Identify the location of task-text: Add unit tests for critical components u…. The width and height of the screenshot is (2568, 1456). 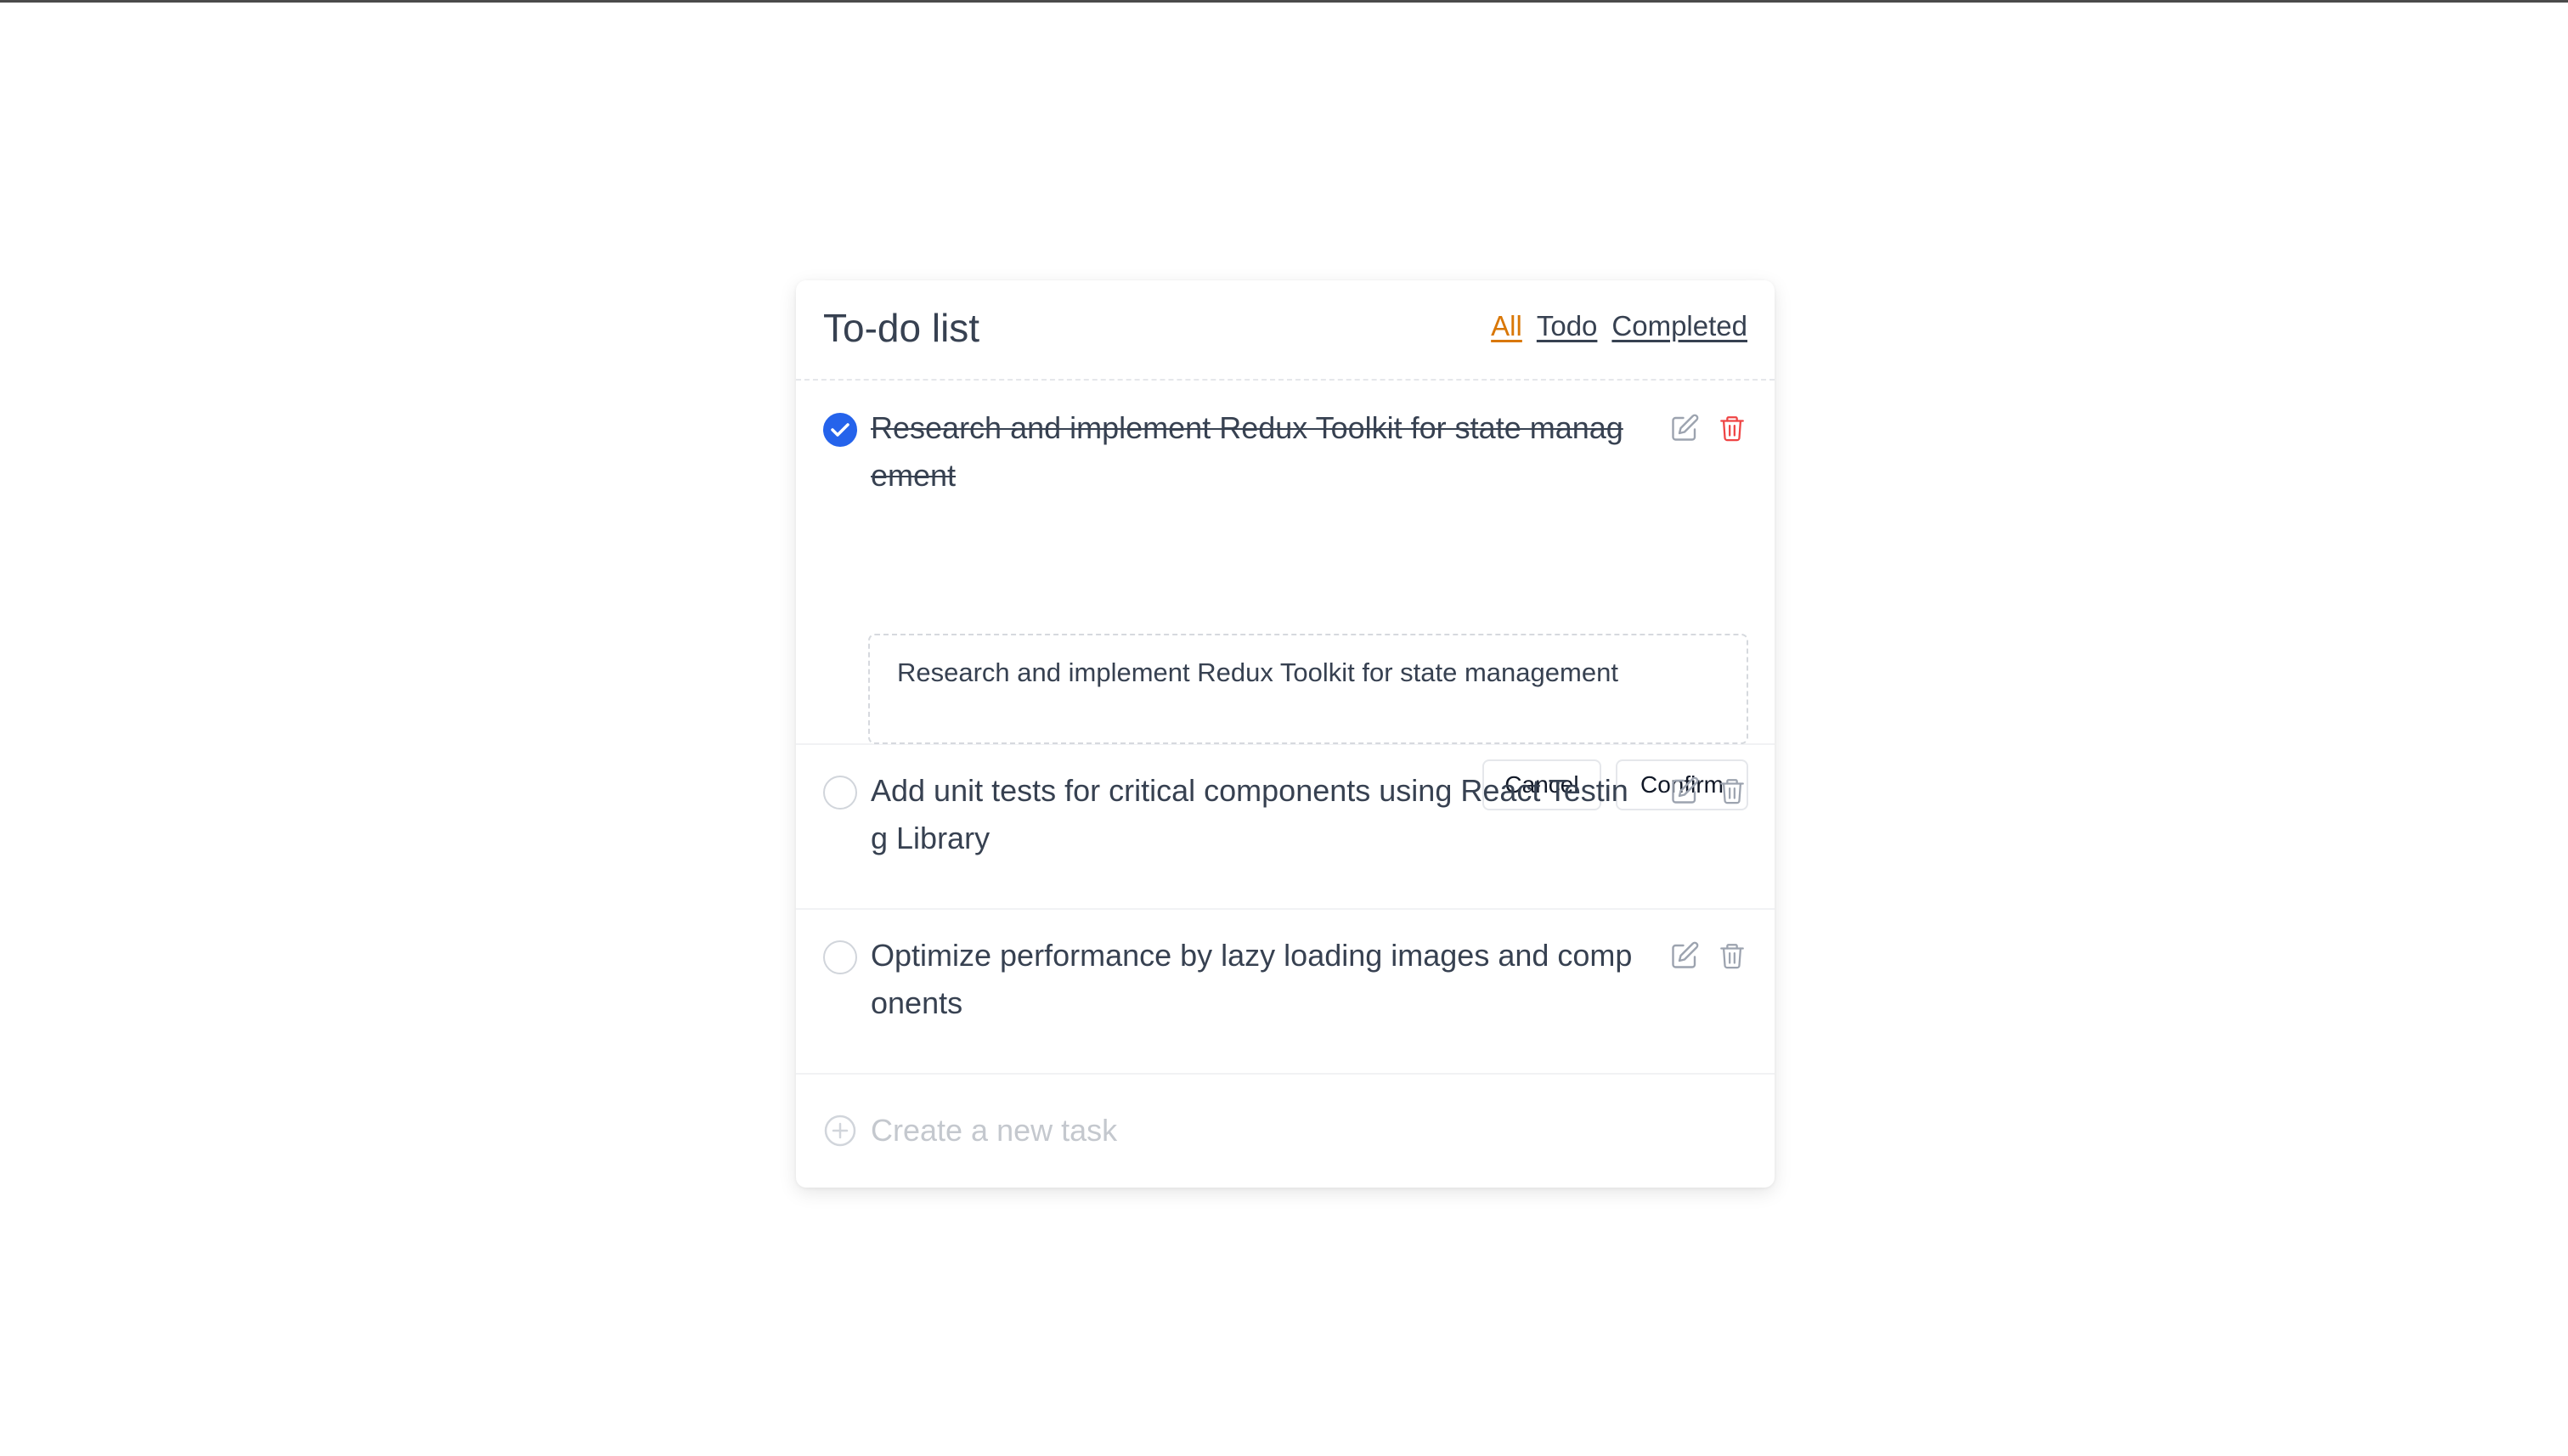
(1253, 815).